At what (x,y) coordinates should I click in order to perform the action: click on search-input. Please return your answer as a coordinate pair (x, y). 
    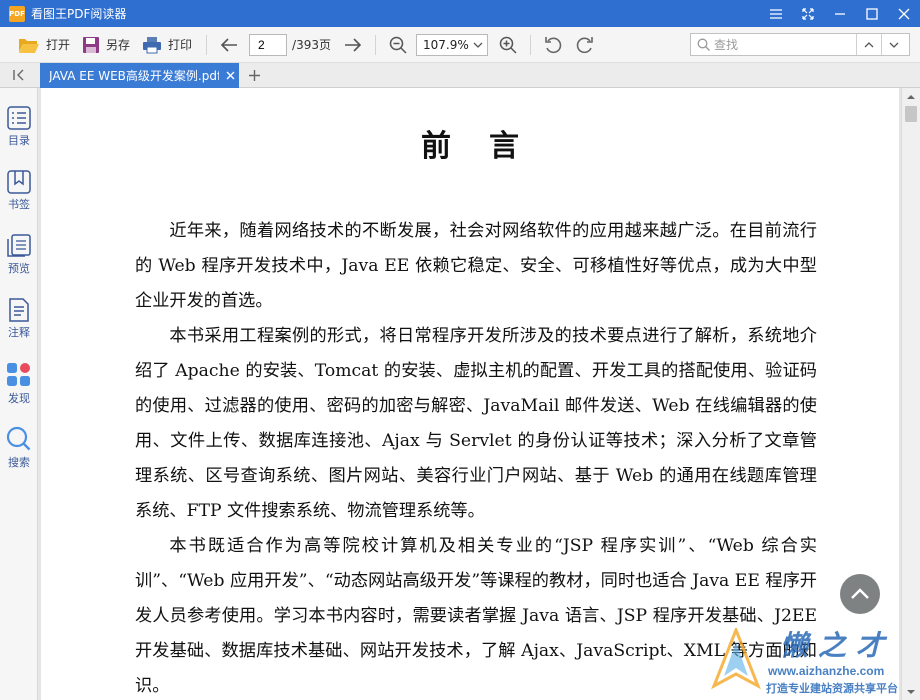
    Looking at the image, I should click on (783, 44).